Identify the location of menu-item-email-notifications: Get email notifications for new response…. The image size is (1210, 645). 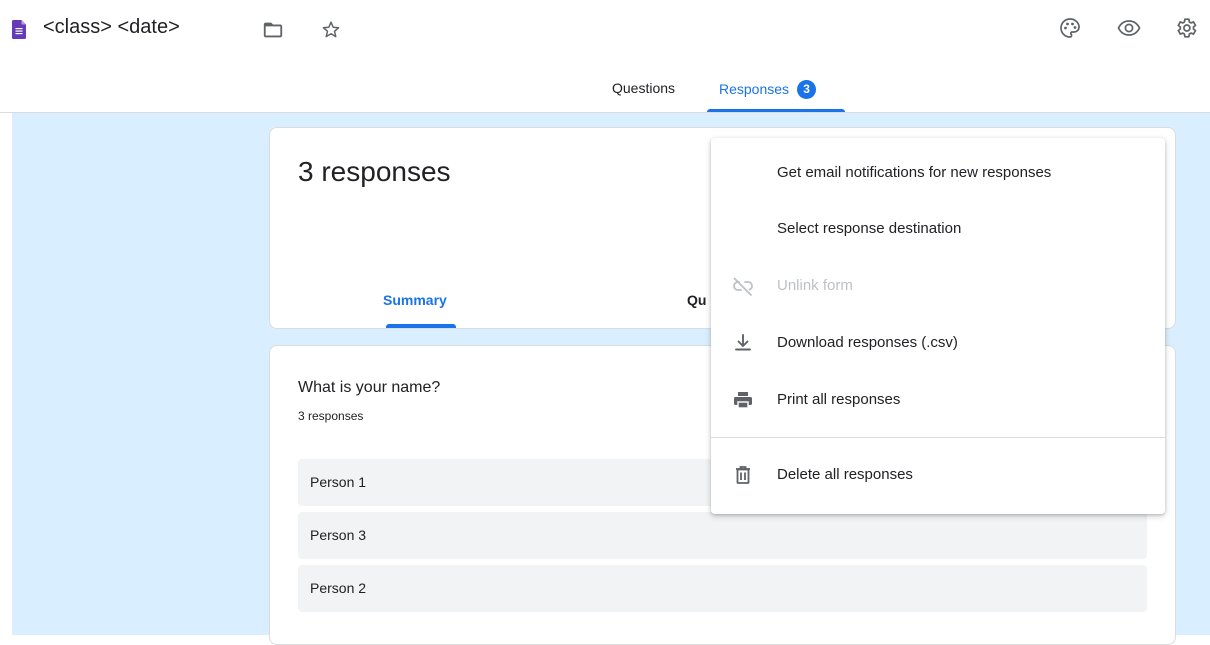
(938, 174).